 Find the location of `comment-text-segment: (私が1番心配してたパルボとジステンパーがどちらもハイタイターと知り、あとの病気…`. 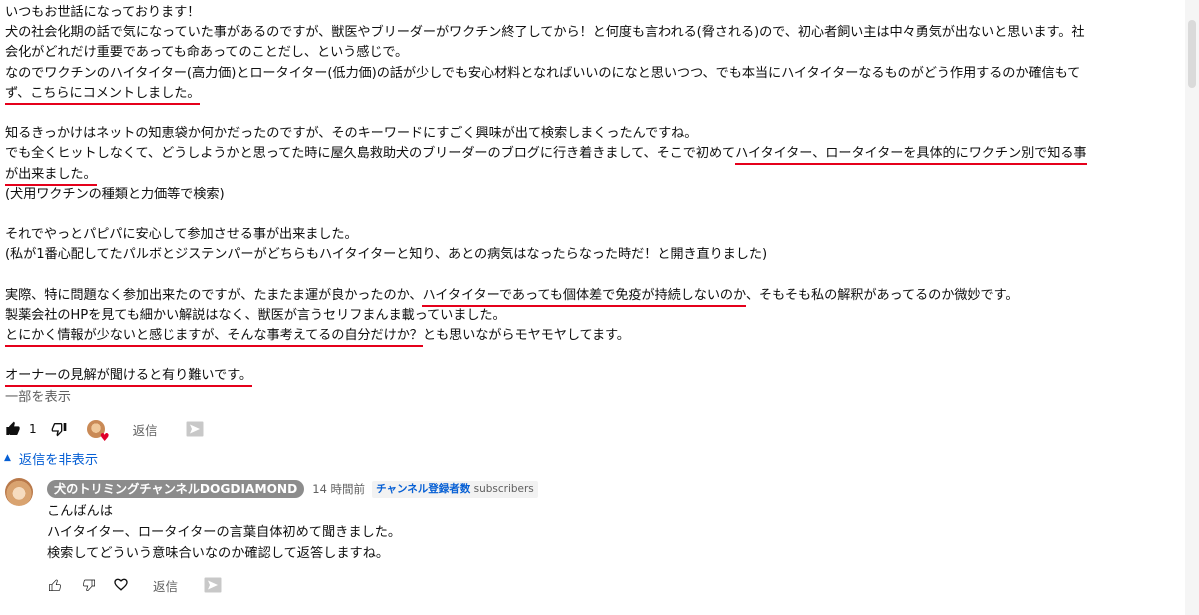

comment-text-segment: (私が1番心配してたパルボとジステンパーがどちらもハイタイターと知り、あとの病気… is located at coordinates (386, 255).